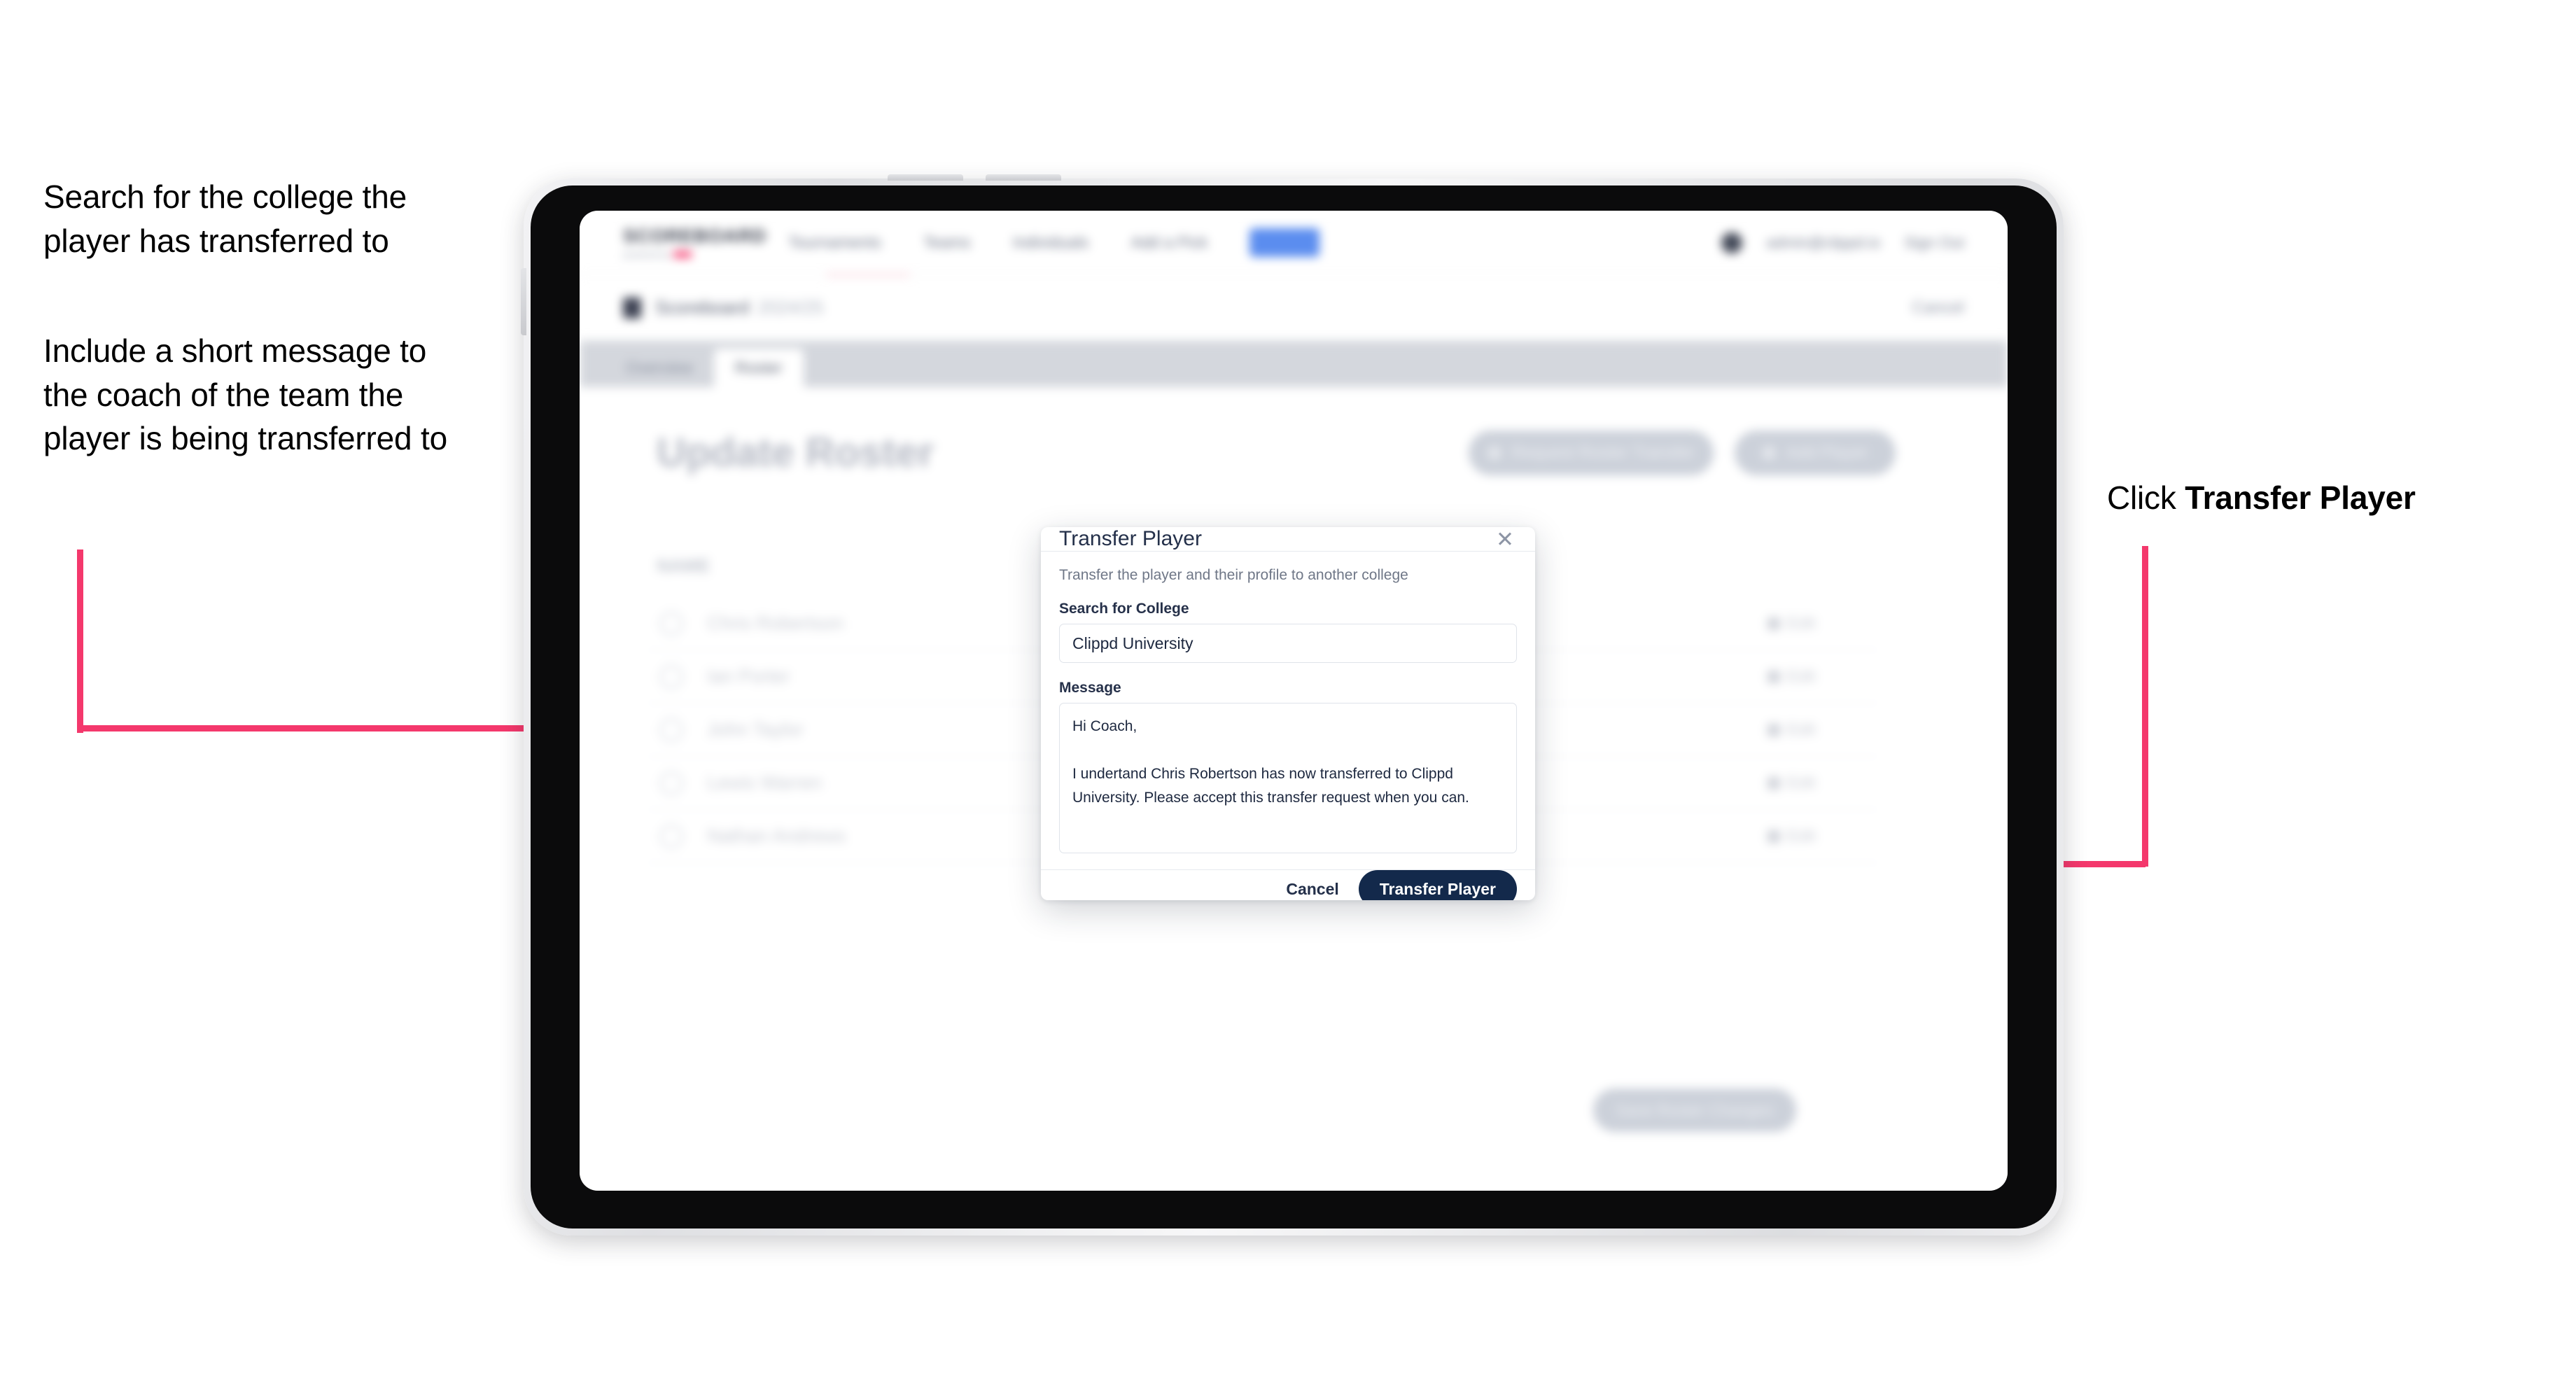 The width and height of the screenshot is (2576, 1386). What do you see at coordinates (1051, 242) in the screenshot?
I see `nav-item-individuals: Individuals` at bounding box center [1051, 242].